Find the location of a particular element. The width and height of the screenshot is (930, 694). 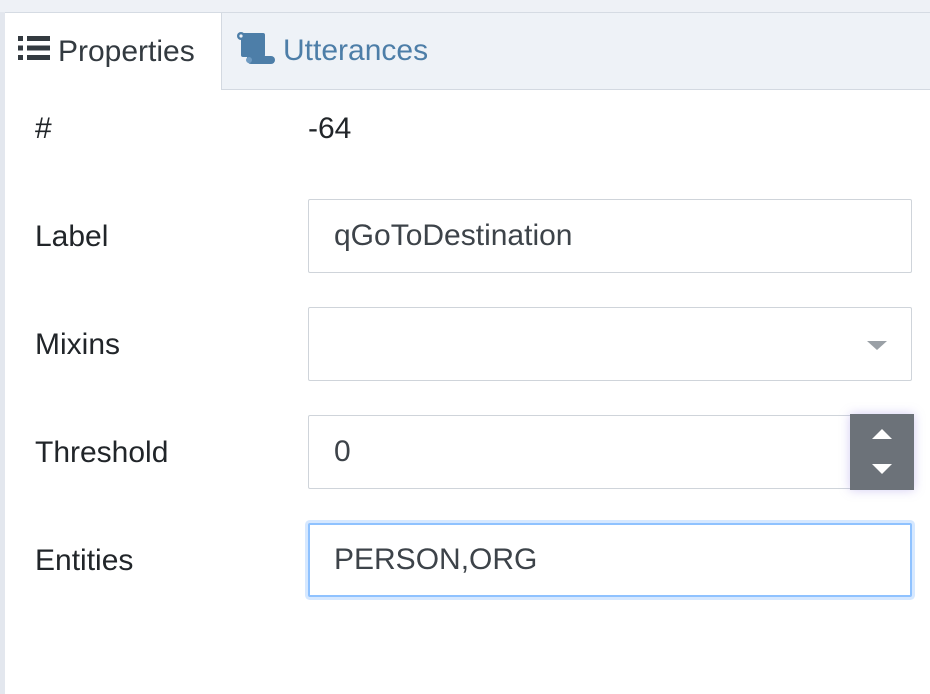

chevron-down-icon is located at coordinates (877, 345).